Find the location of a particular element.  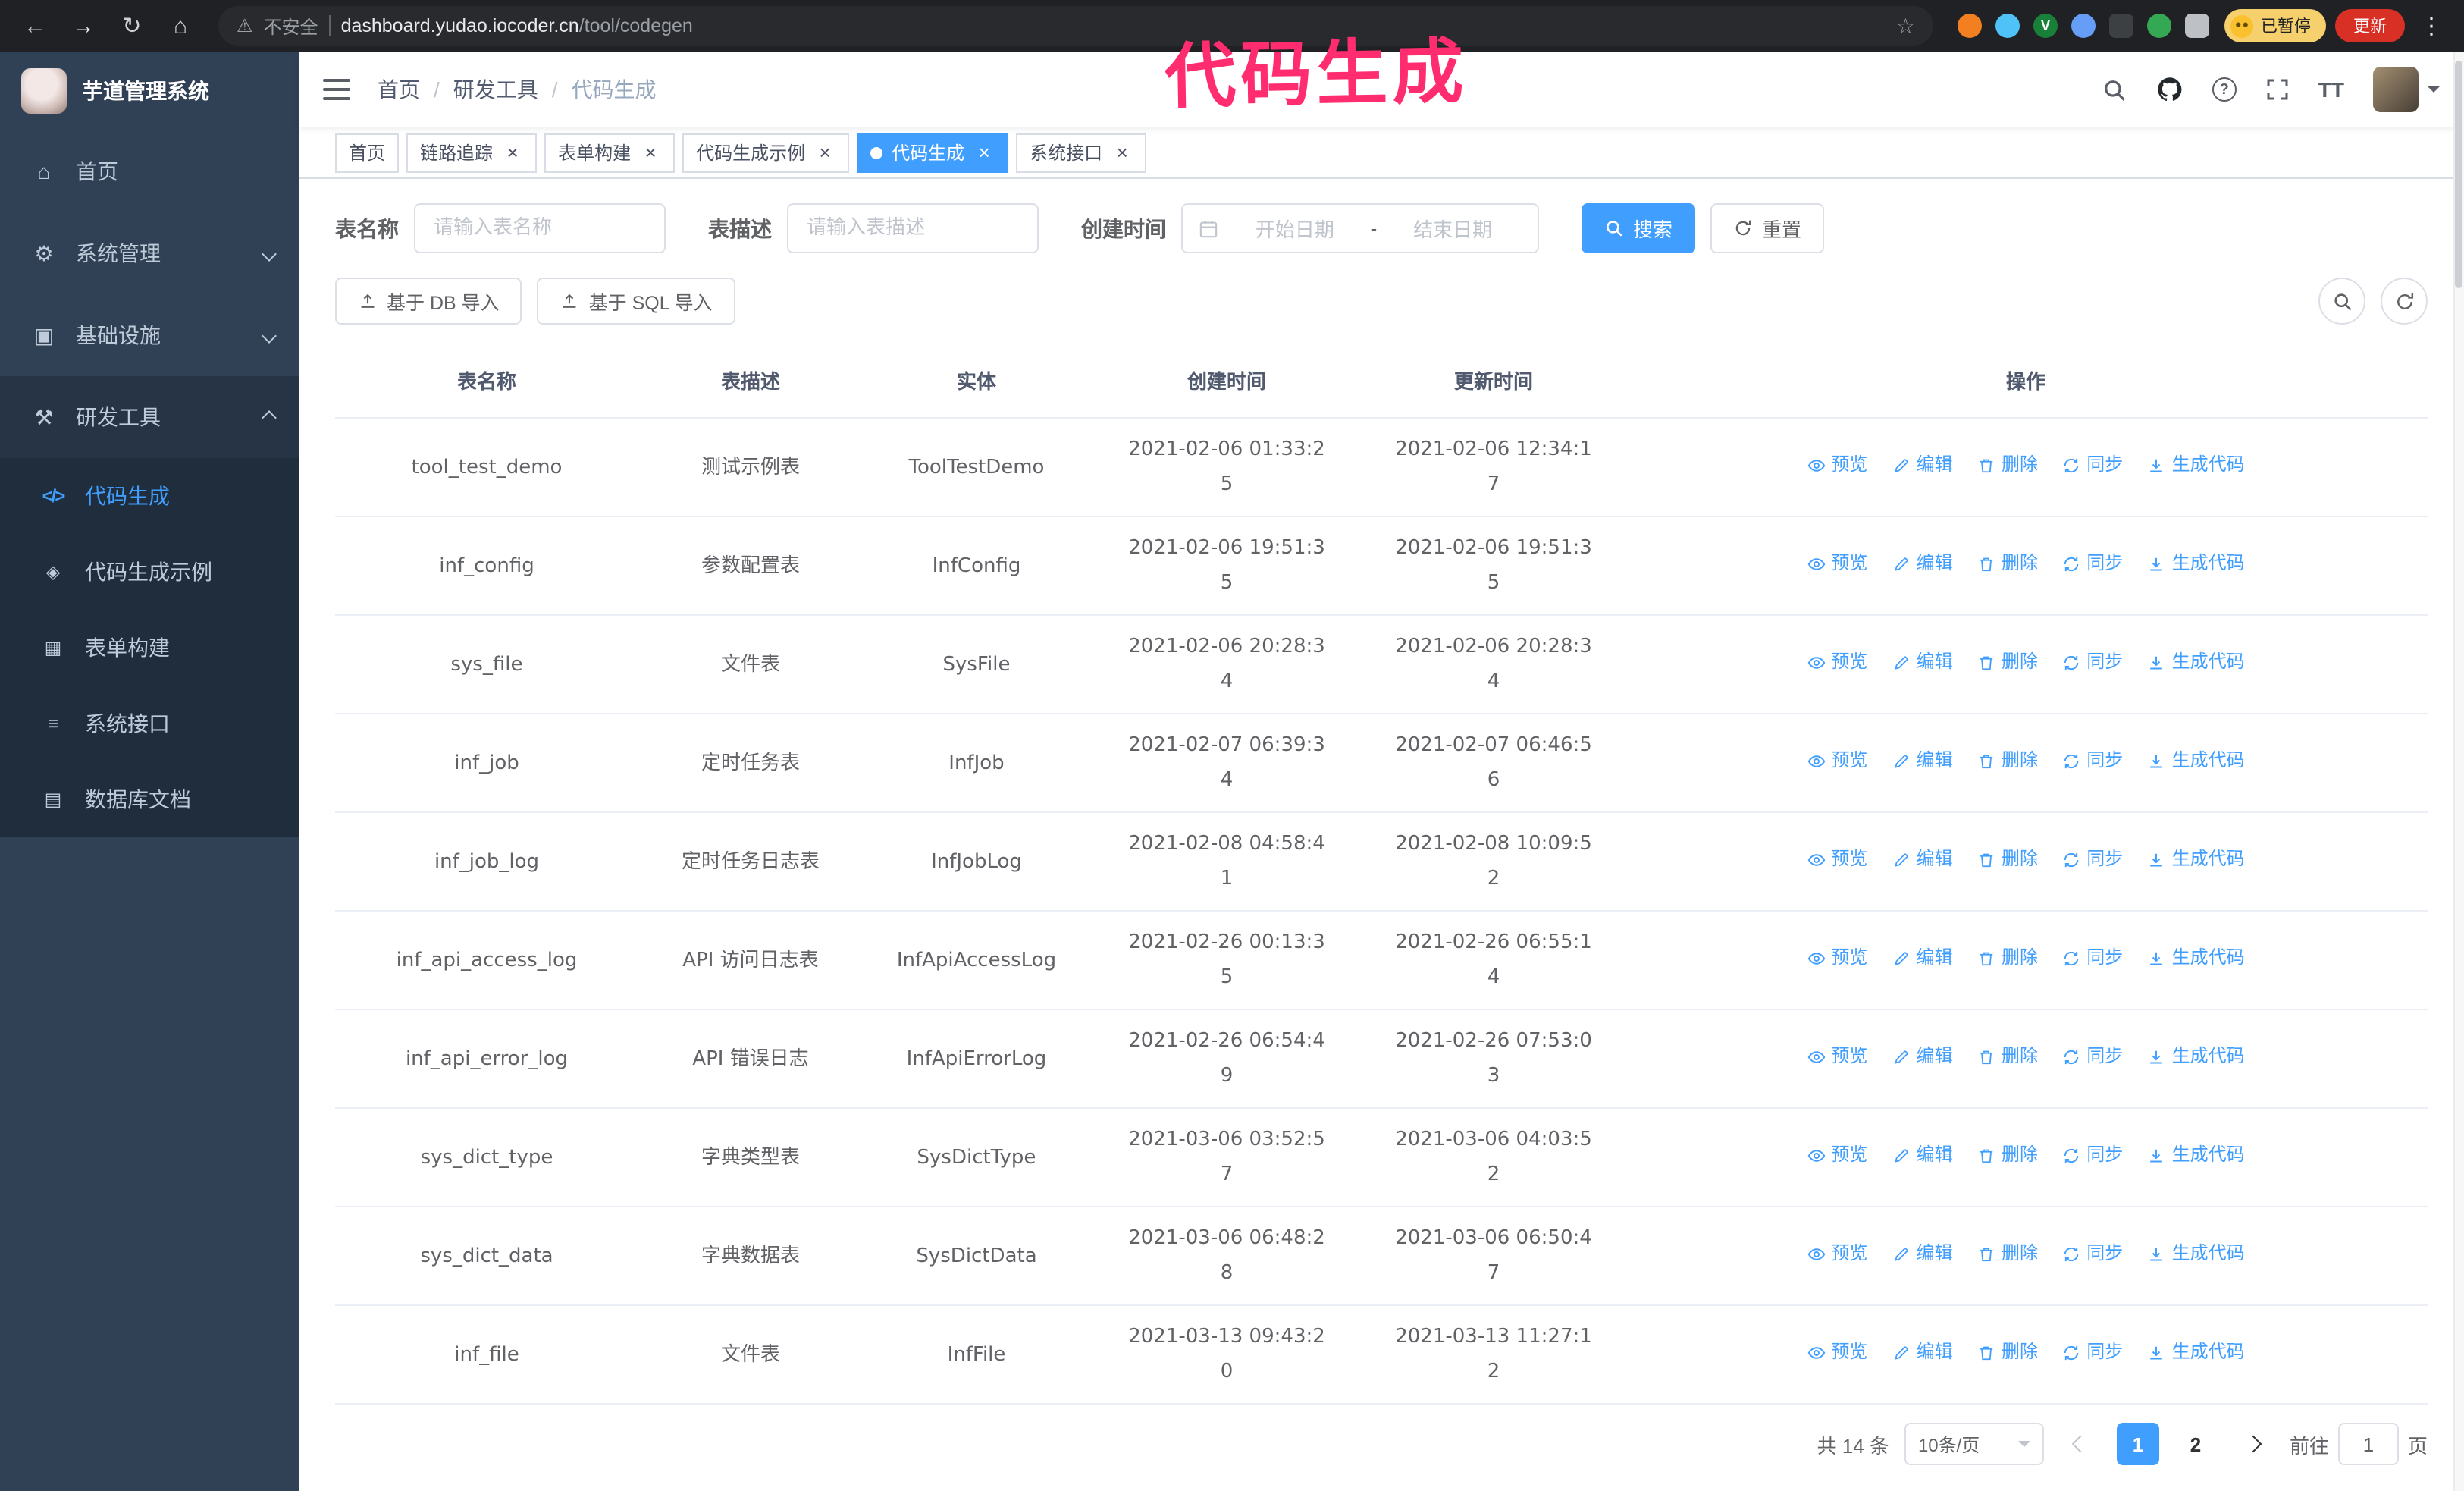

browser-home-icon: ⌂ is located at coordinates (180, 26).